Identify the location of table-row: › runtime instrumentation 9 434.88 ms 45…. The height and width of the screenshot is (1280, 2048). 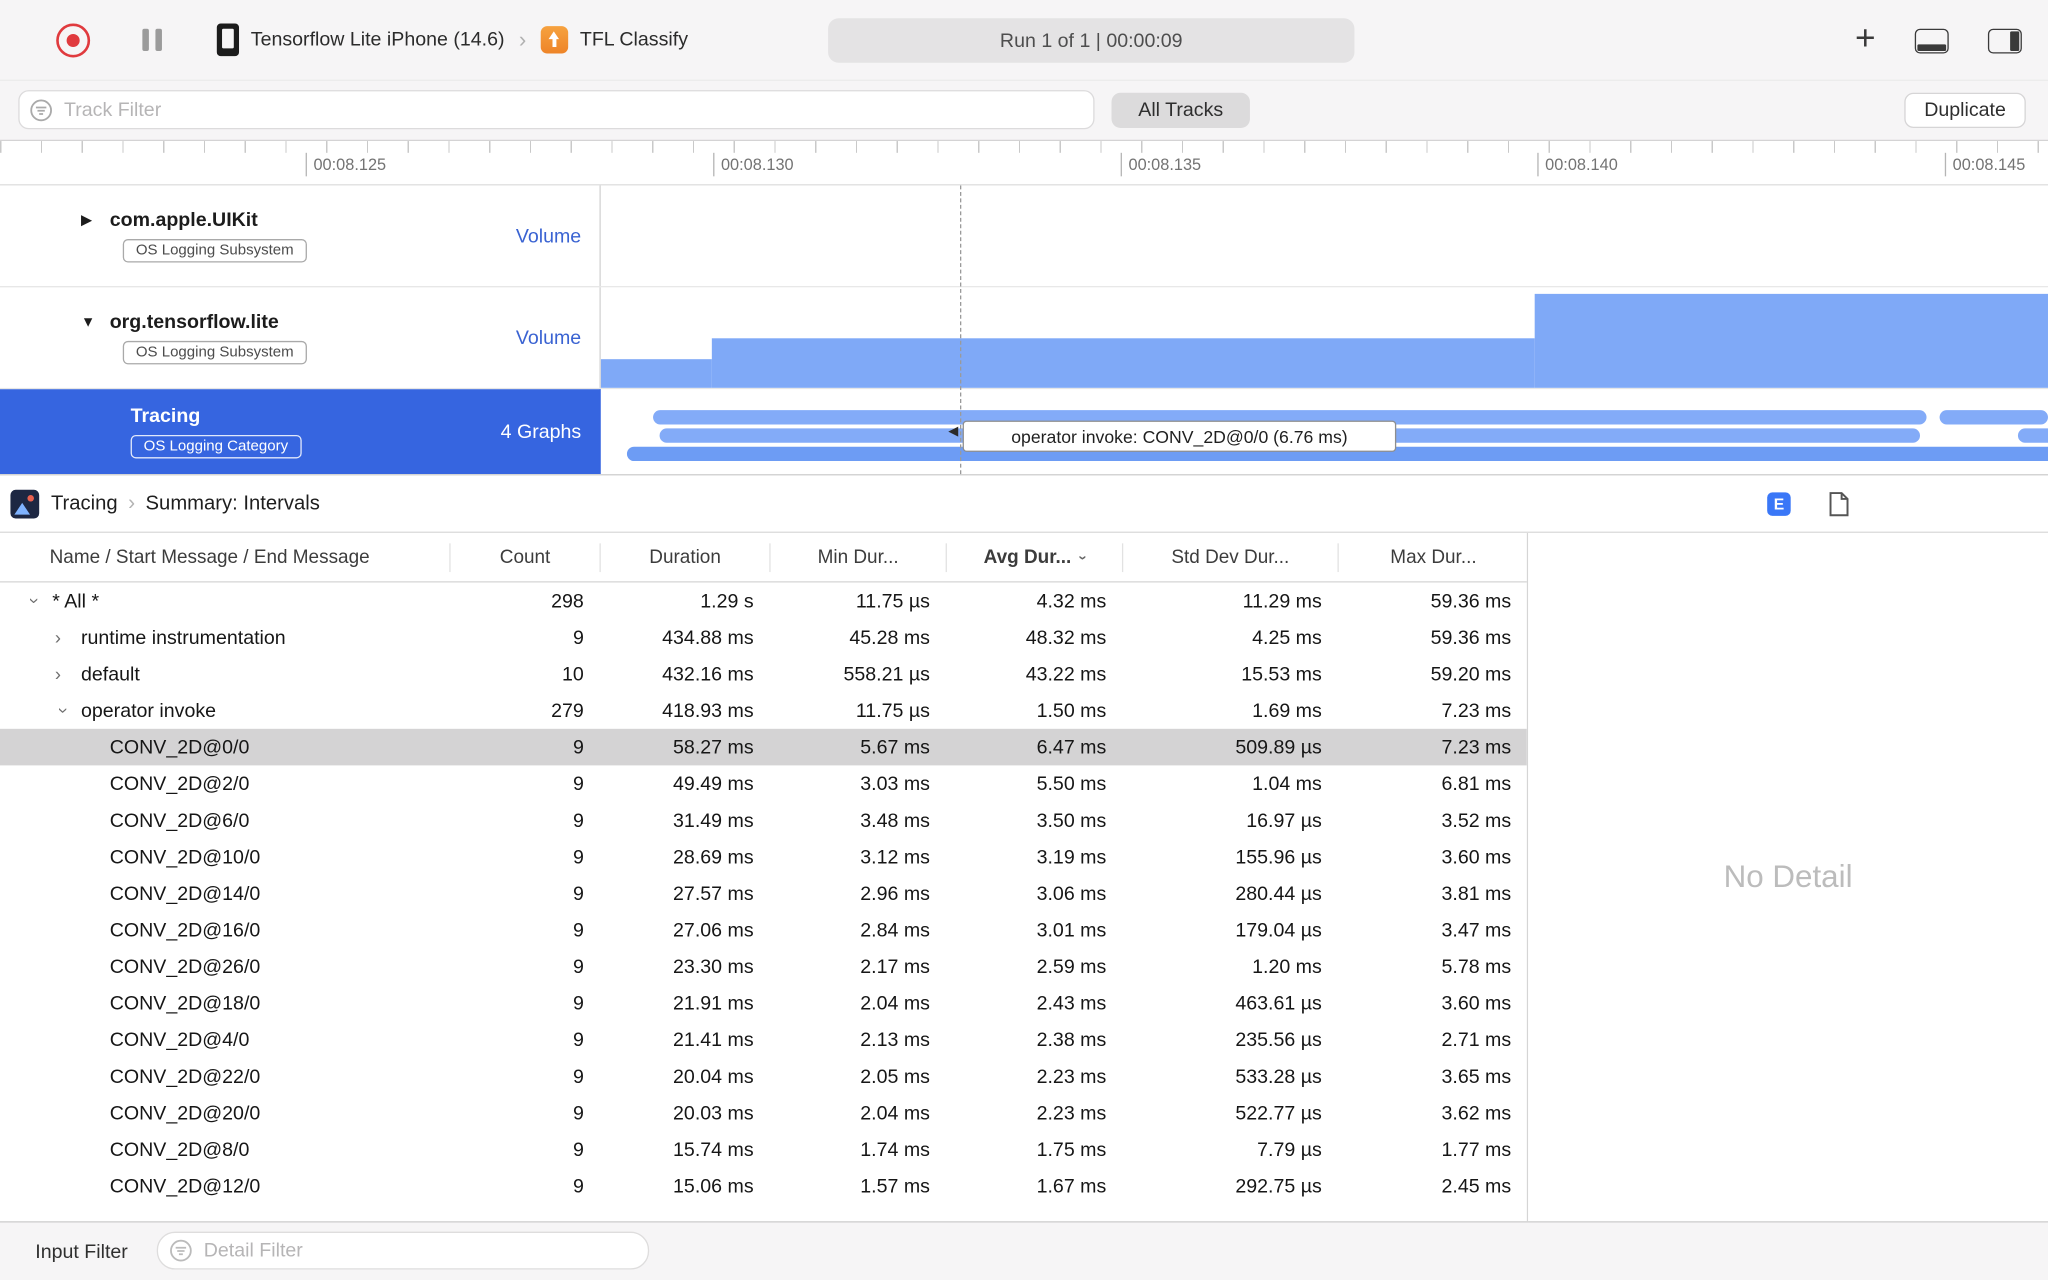
(763, 637).